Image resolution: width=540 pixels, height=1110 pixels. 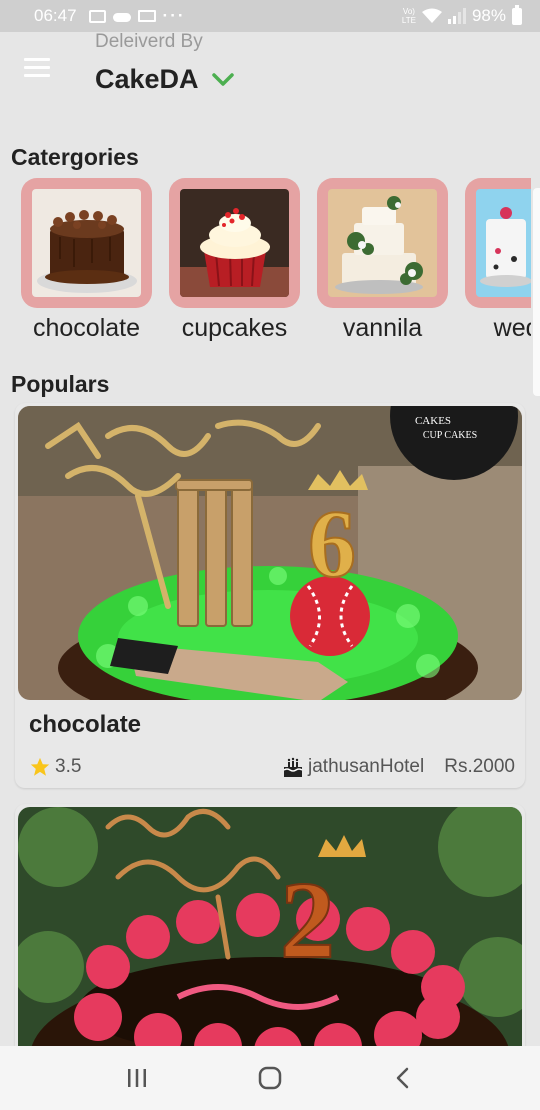 I want to click on back-button, so click(x=403, y=1078).